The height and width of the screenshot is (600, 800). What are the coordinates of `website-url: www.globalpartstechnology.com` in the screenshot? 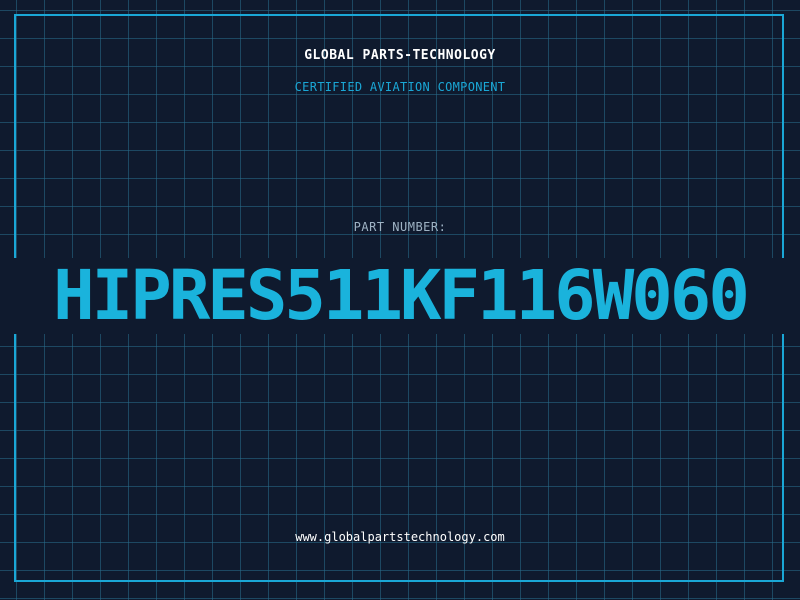 It's located at (400, 537).